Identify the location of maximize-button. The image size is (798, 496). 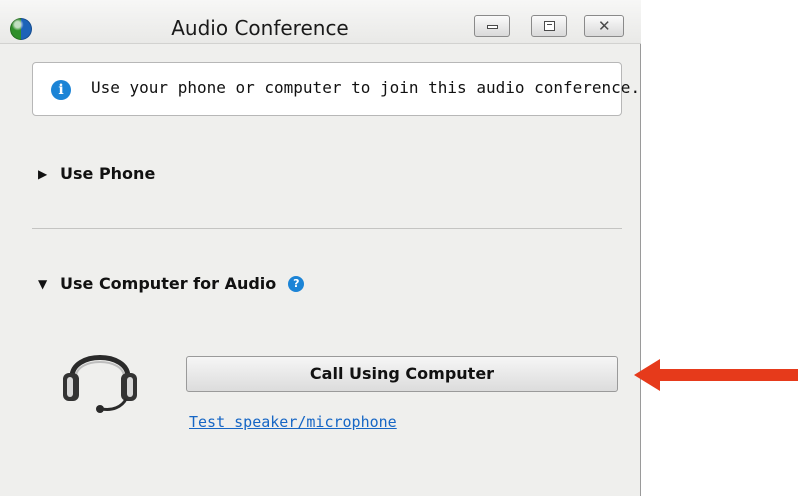
(549, 26).